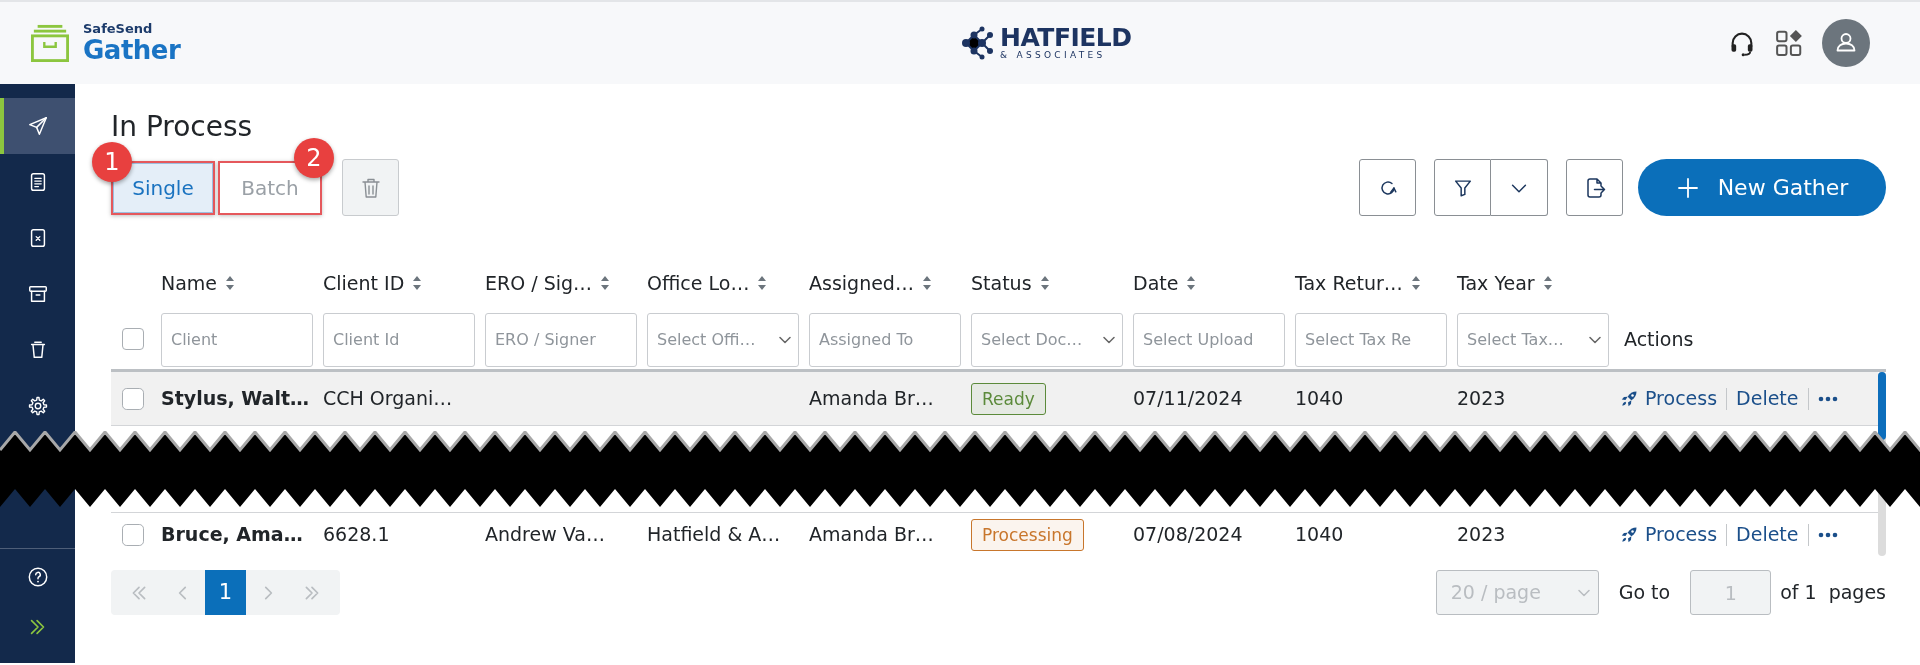 This screenshot has width=1920, height=665. I want to click on column-header: Actions, so click(1658, 339).